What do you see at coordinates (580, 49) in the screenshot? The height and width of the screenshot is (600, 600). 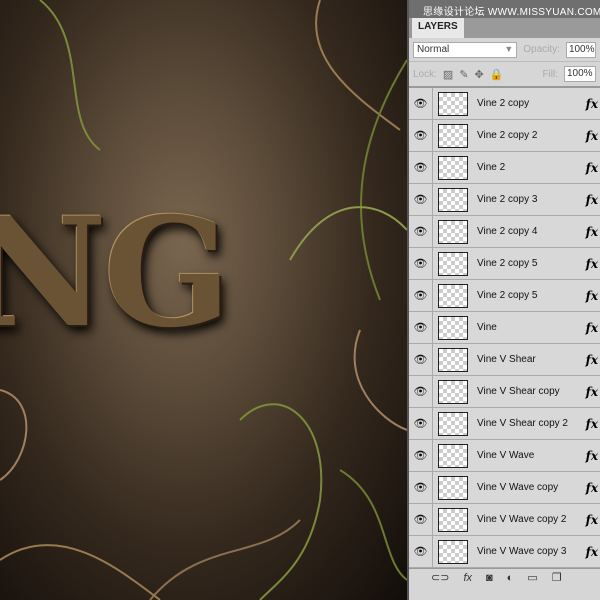 I see `opacity-input: 100%` at bounding box center [580, 49].